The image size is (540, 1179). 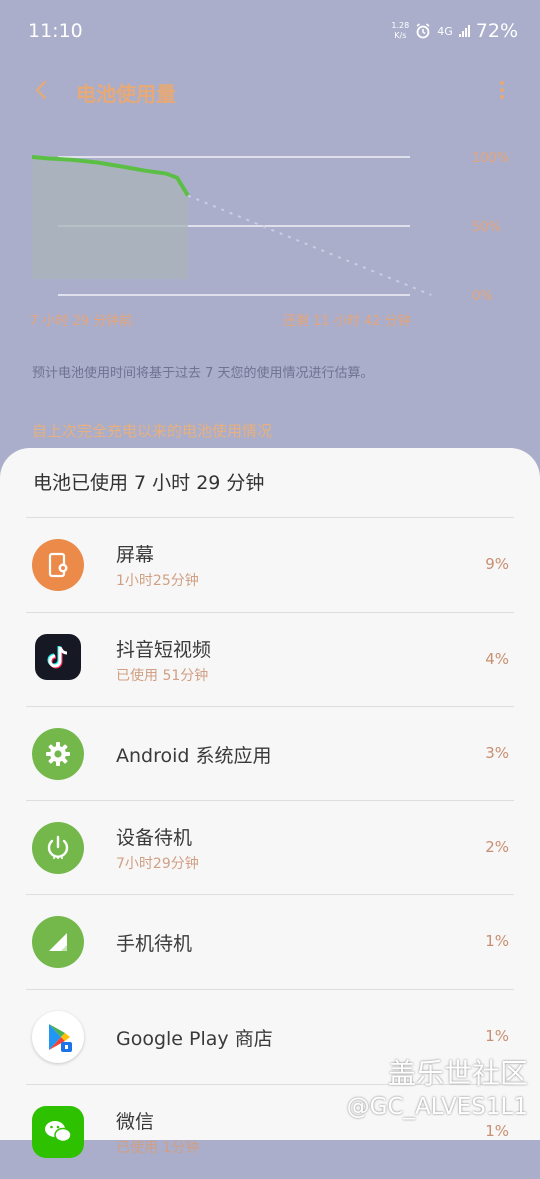 I want to click on app-percent: 3%, so click(x=497, y=753).